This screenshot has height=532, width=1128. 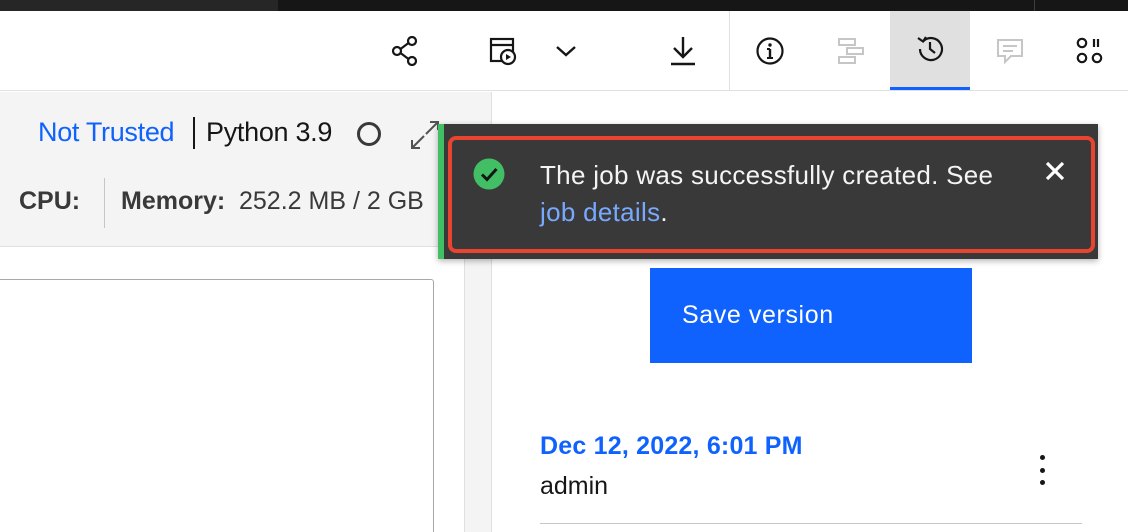 What do you see at coordinates (269, 132) in the screenshot?
I see `kernel-name: Python 3.9` at bounding box center [269, 132].